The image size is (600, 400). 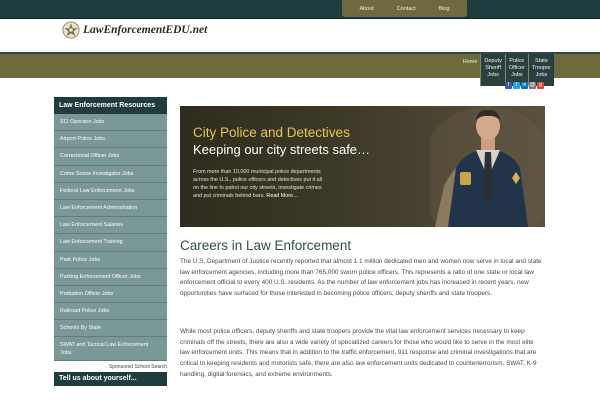 I want to click on logo-text: LawEnforcementEDU.net, so click(x=145, y=30).